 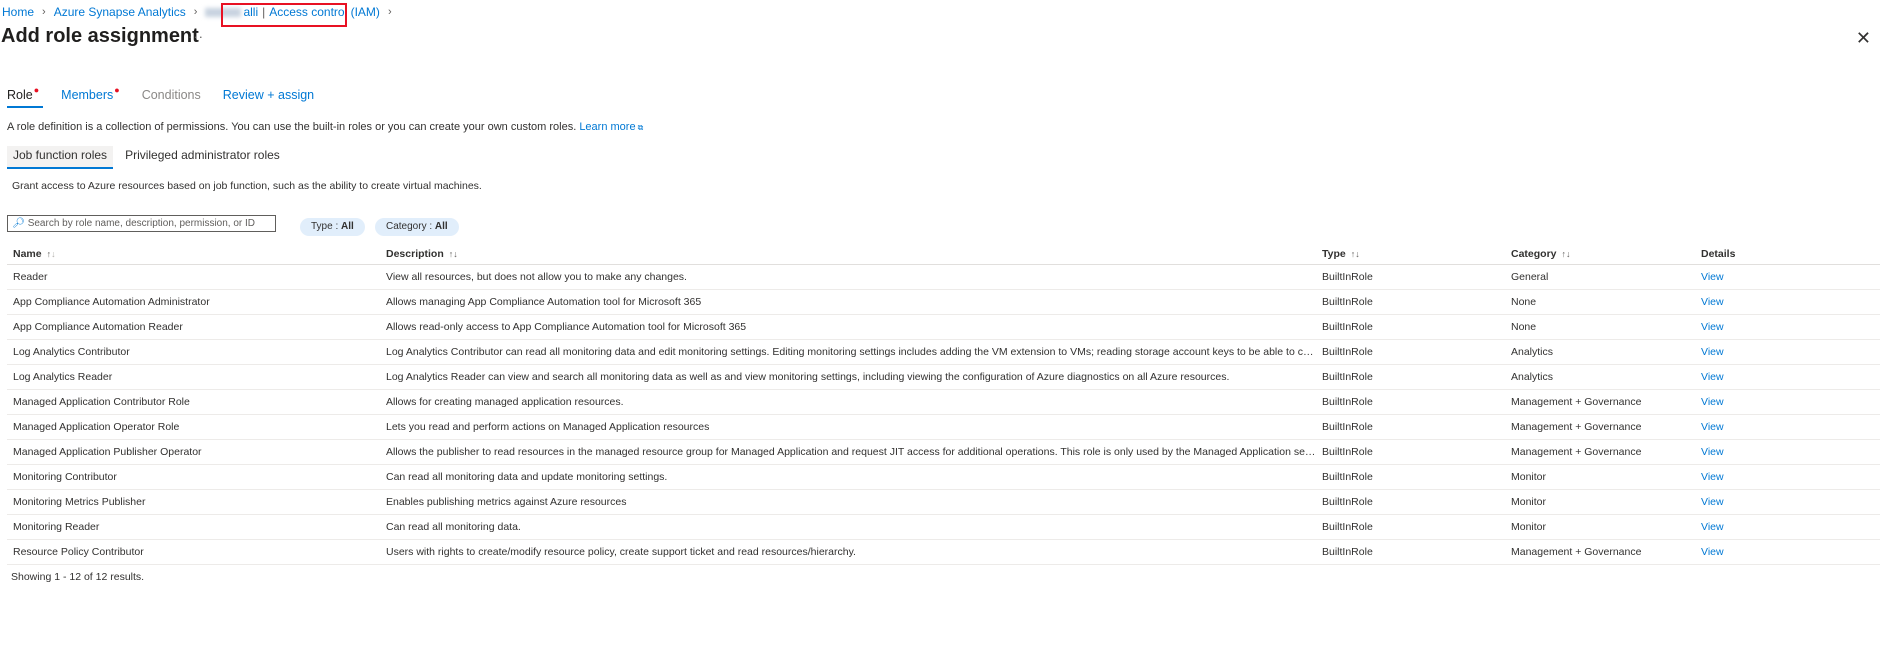 What do you see at coordinates (848, 254) in the screenshot?
I see `column-header-description: Description ↑↓` at bounding box center [848, 254].